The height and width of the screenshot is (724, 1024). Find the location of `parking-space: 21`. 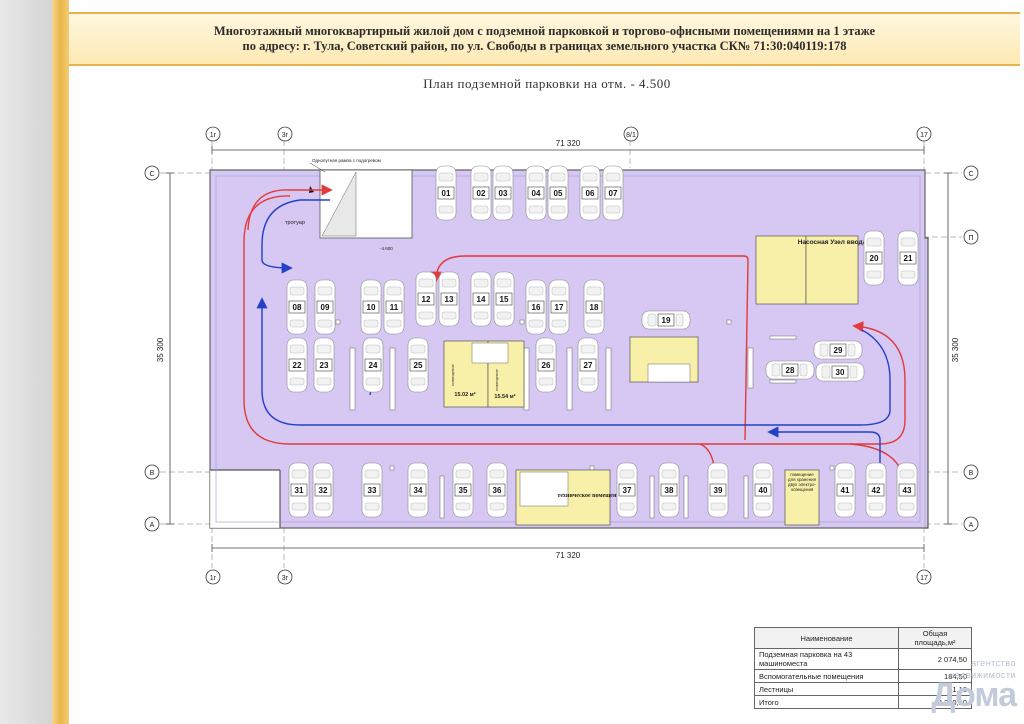

parking-space: 21 is located at coordinates (908, 258).